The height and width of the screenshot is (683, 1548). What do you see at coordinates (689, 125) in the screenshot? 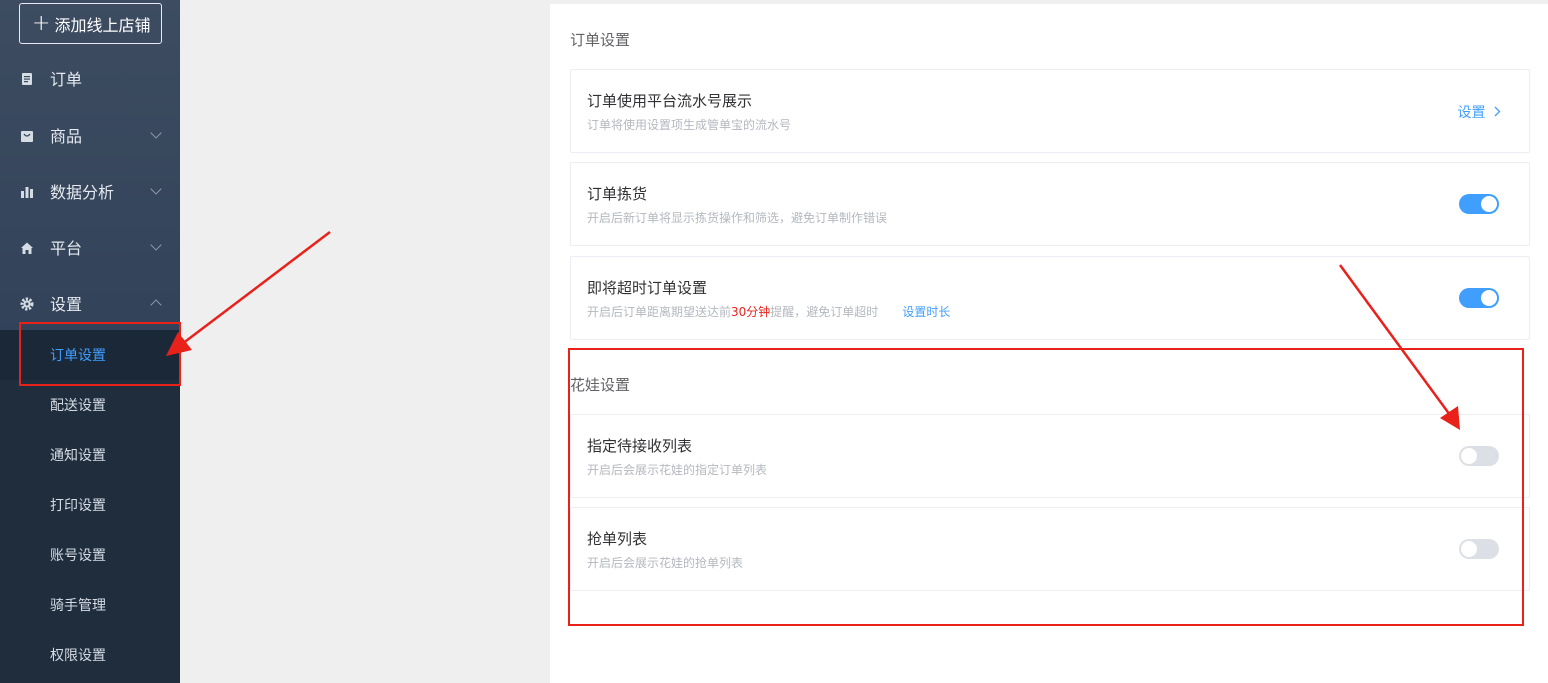
I see `card-description: 订单将使用设置项生成管单宝的流水号` at bounding box center [689, 125].